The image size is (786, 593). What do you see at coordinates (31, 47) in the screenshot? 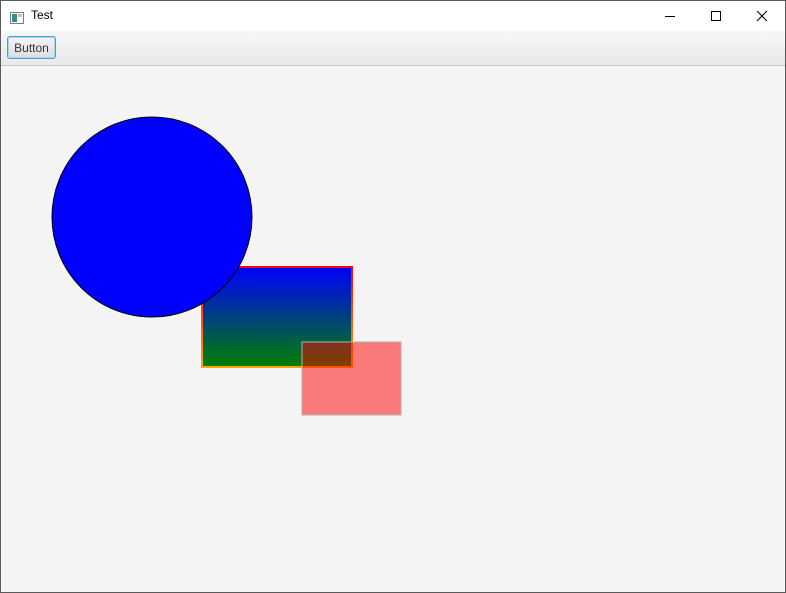
I see `main-button: Button` at bounding box center [31, 47].